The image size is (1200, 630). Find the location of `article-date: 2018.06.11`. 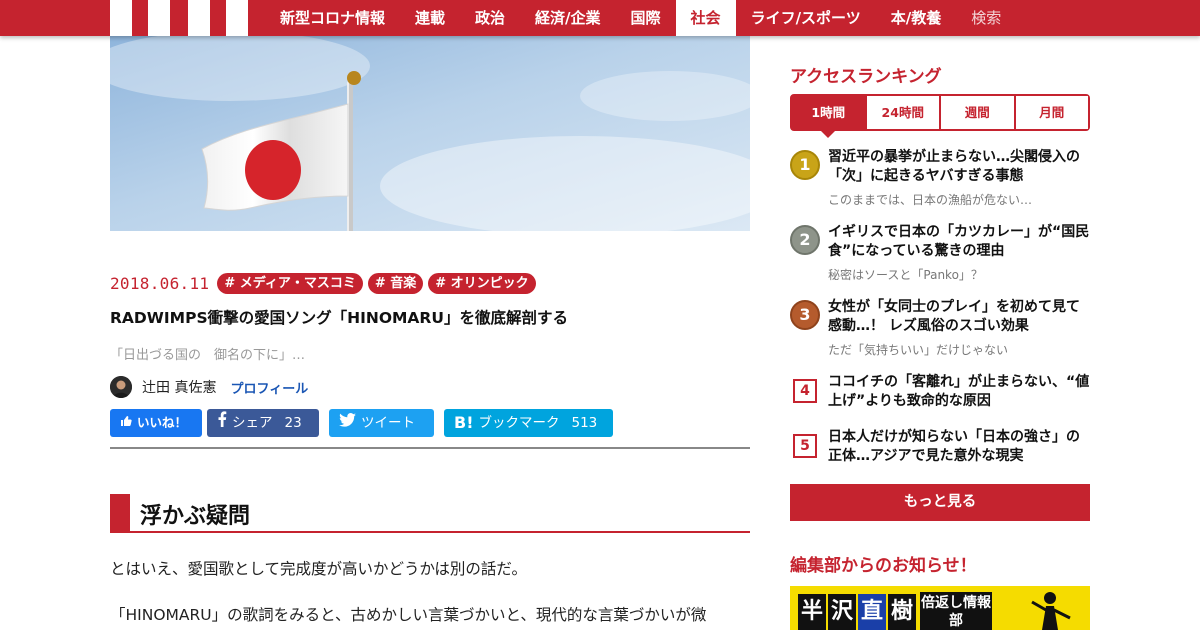

article-date: 2018.06.11 is located at coordinates (160, 283).